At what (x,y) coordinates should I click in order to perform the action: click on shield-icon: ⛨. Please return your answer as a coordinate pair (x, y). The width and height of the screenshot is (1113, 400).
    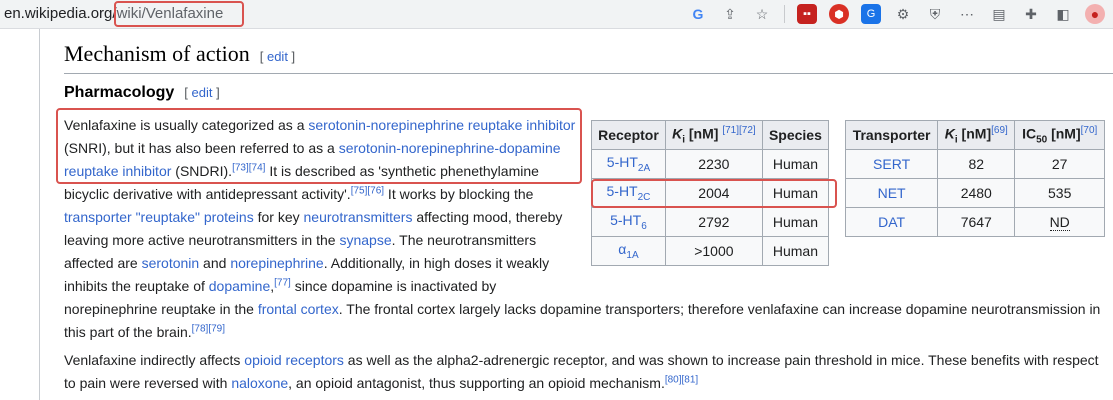
    Looking at the image, I should click on (935, 14).